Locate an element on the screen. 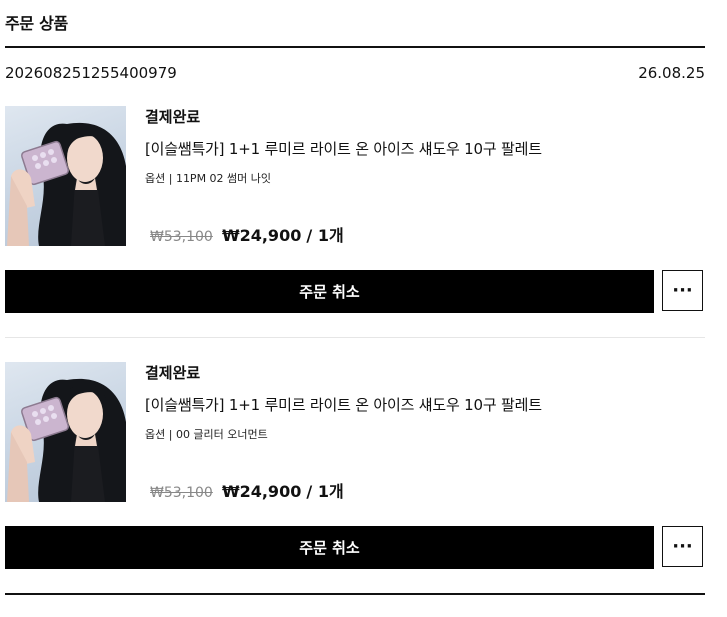  section-title: 주문 상품 is located at coordinates (36, 23).